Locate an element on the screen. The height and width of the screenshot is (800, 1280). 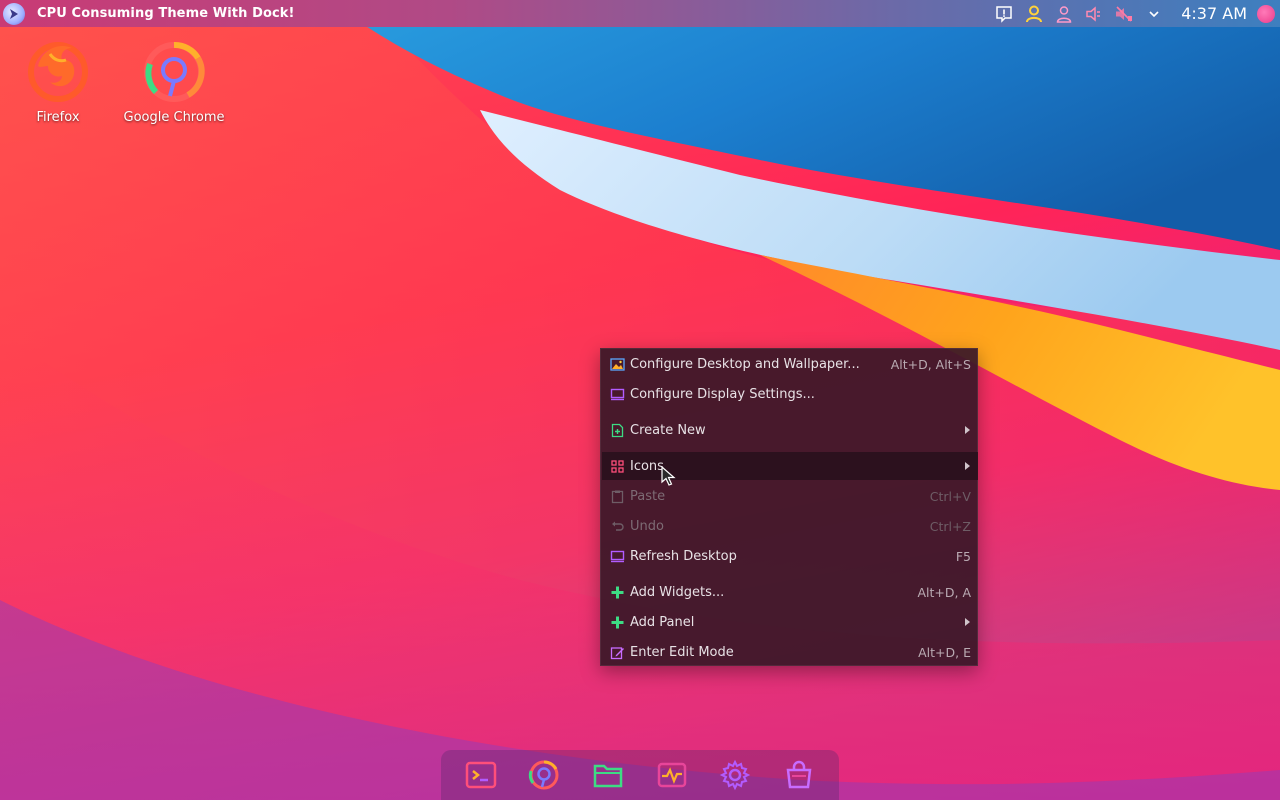
menu-item-create-new: Create New is located at coordinates (790, 430).